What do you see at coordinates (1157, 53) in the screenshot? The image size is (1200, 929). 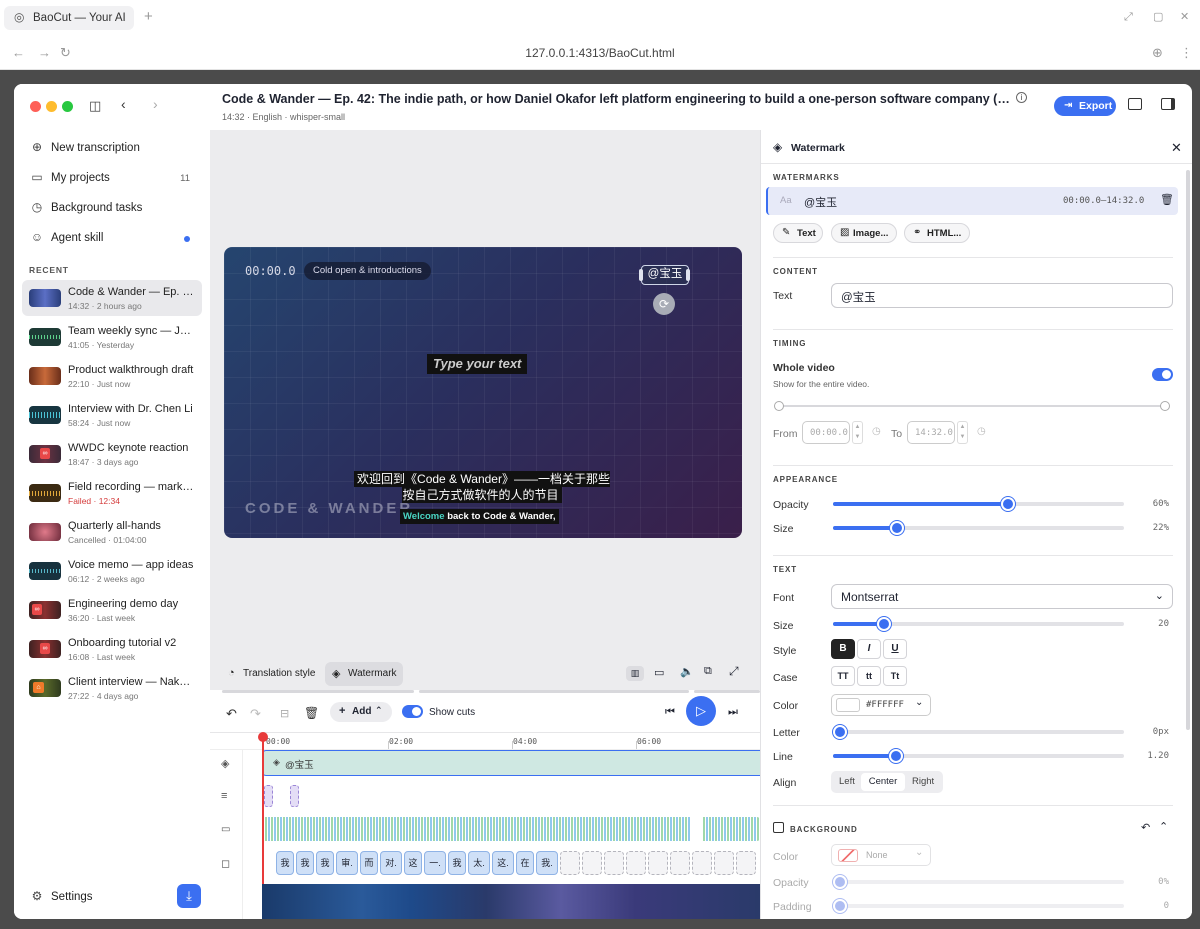 I see `add-bookmark-icon: ⊕` at bounding box center [1157, 53].